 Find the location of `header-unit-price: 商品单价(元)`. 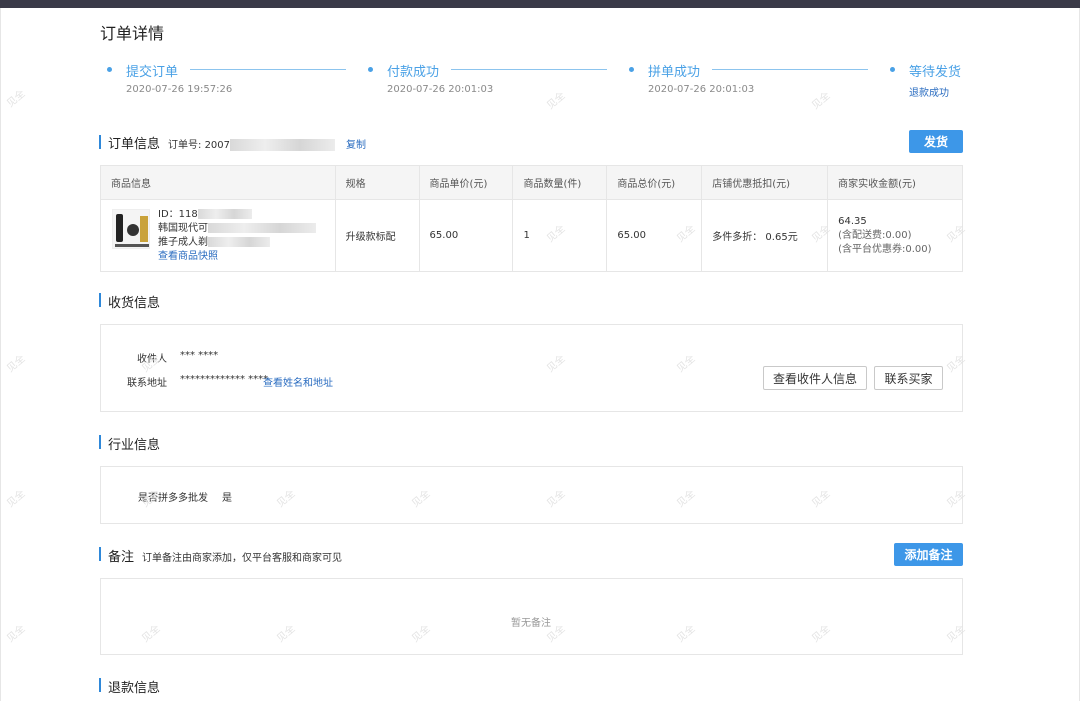

header-unit-price: 商品单价(元) is located at coordinates (466, 182).